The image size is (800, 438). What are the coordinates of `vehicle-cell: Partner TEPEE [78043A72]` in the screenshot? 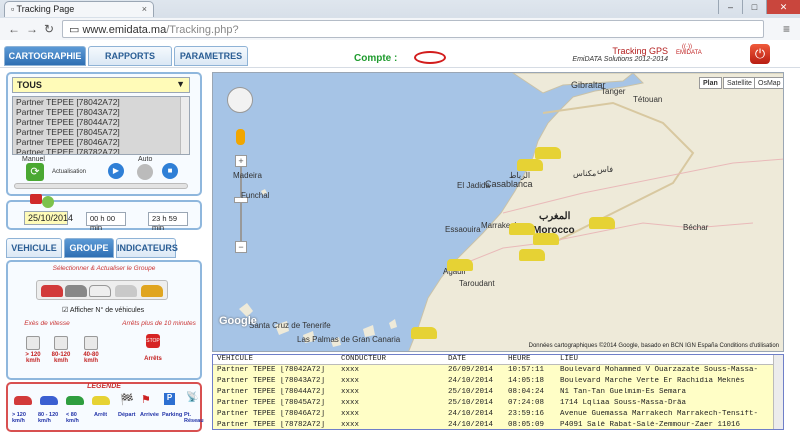 It's located at (271, 381).